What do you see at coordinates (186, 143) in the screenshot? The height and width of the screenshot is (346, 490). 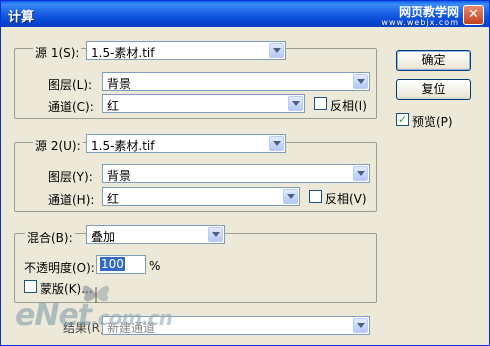 I see `source2-file-select: 1.5-素材.tif` at bounding box center [186, 143].